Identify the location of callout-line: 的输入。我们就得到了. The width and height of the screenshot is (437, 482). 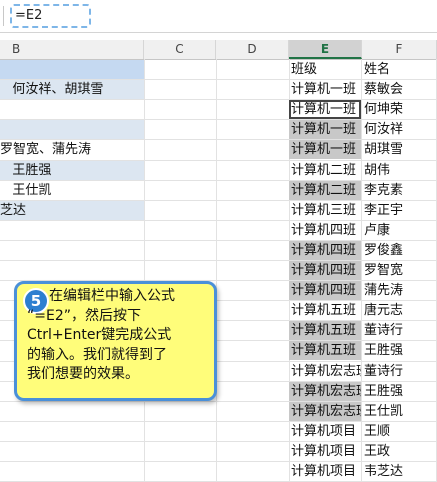
(97, 354).